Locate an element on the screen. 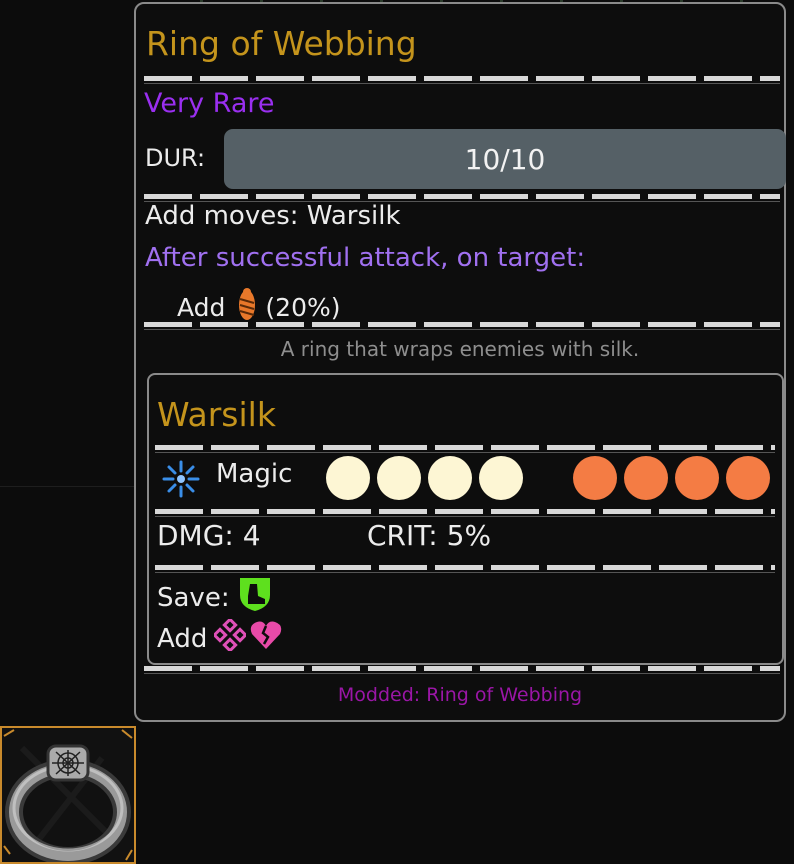 This screenshot has height=864, width=794. mod-footer: Modded: Ring of Webbing is located at coordinates (460, 695).